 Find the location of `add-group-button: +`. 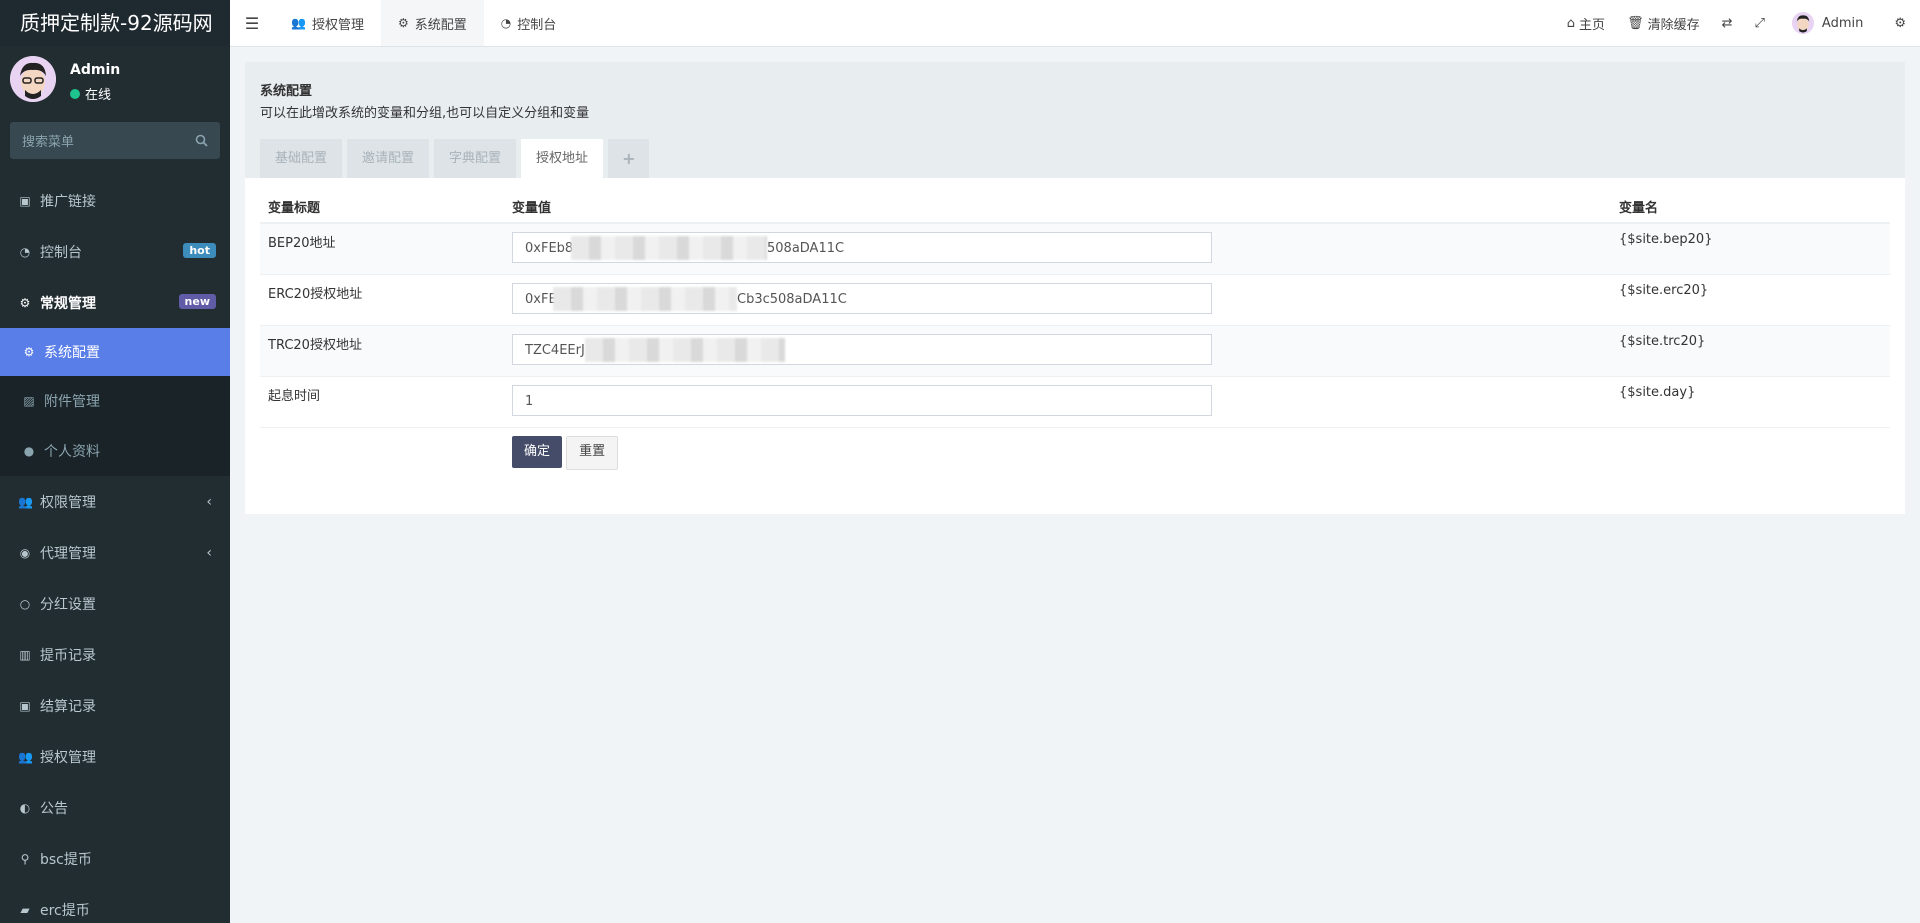

add-group-button: + is located at coordinates (629, 158).